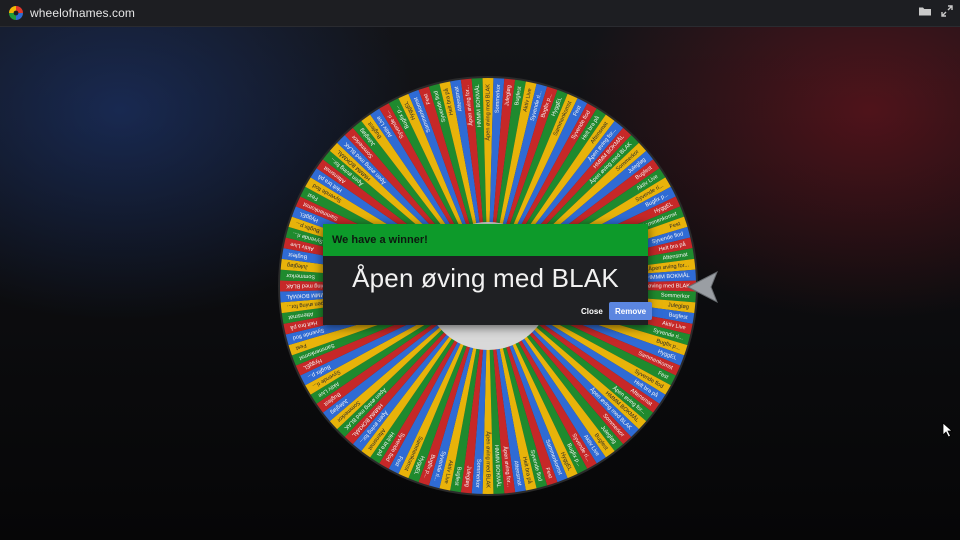 Image resolution: width=960 pixels, height=540 pixels. What do you see at coordinates (480, 13) in the screenshot?
I see `top-bar: wheelofnames.com` at bounding box center [480, 13].